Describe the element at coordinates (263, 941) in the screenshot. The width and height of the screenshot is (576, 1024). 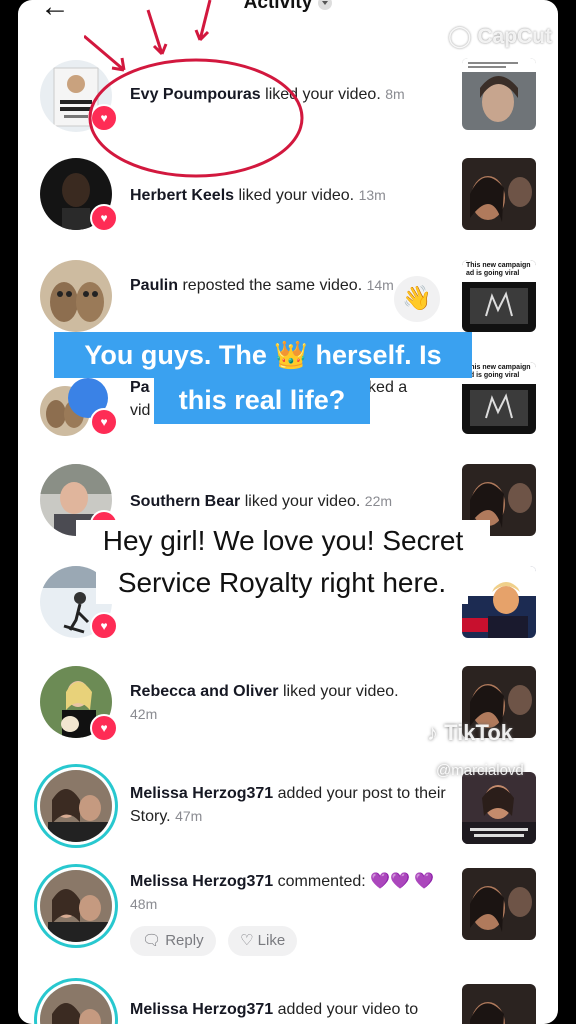
I see `like-button: ♡ Like` at that location.